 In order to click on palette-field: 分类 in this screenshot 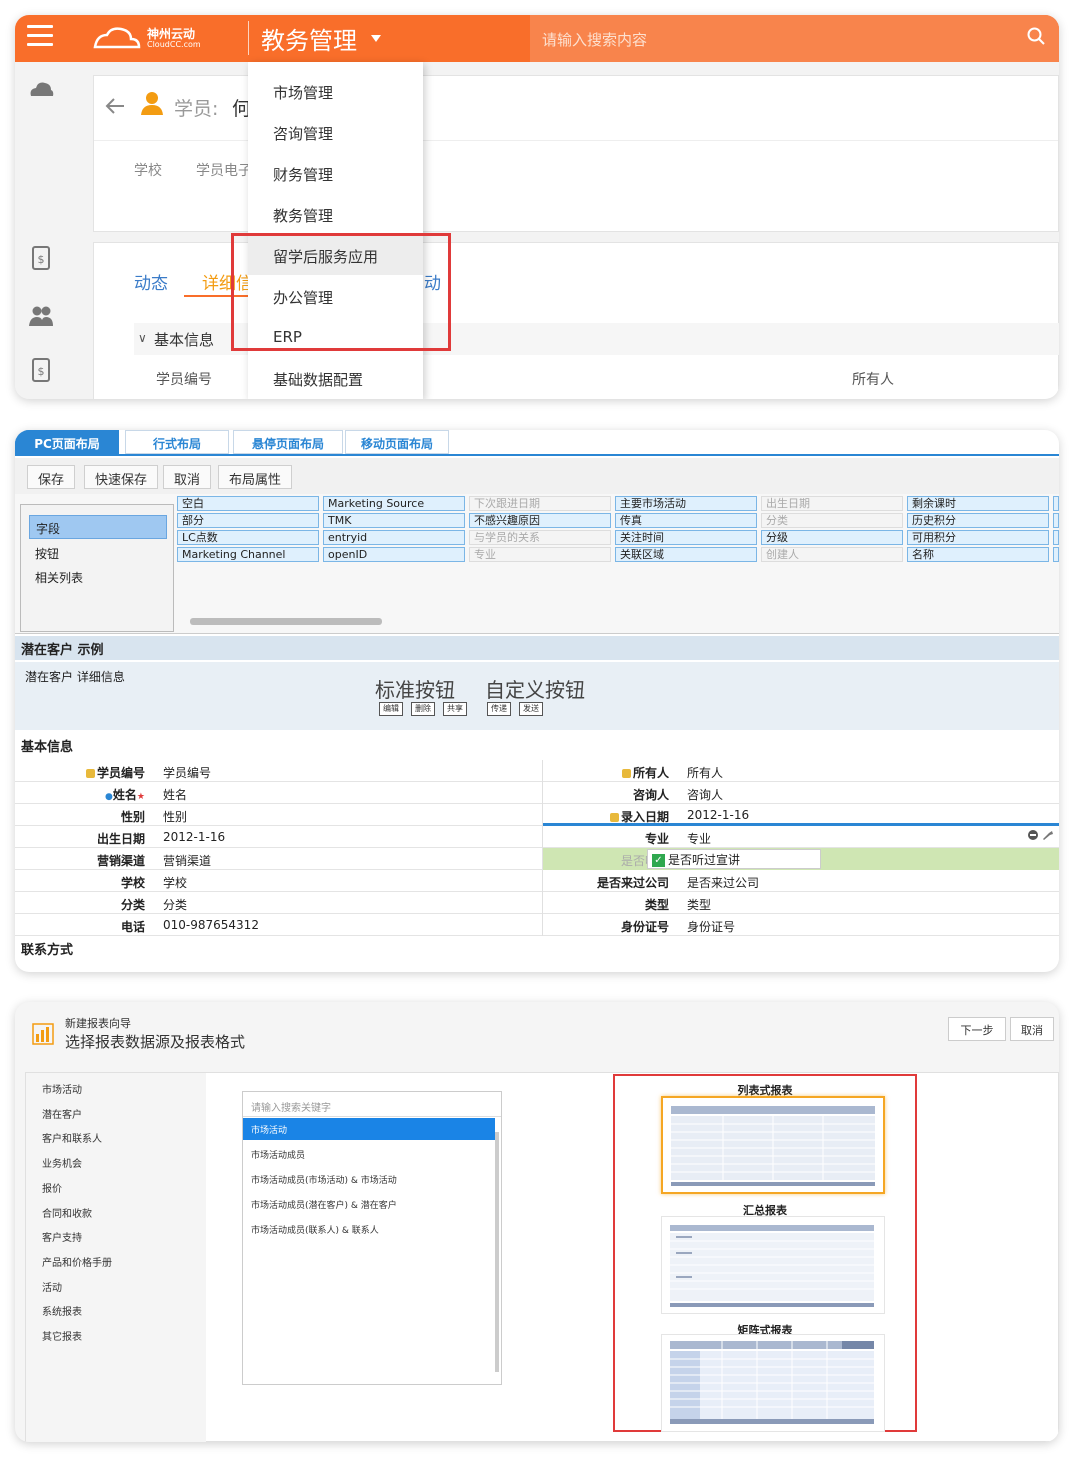, I will do `click(832, 520)`.